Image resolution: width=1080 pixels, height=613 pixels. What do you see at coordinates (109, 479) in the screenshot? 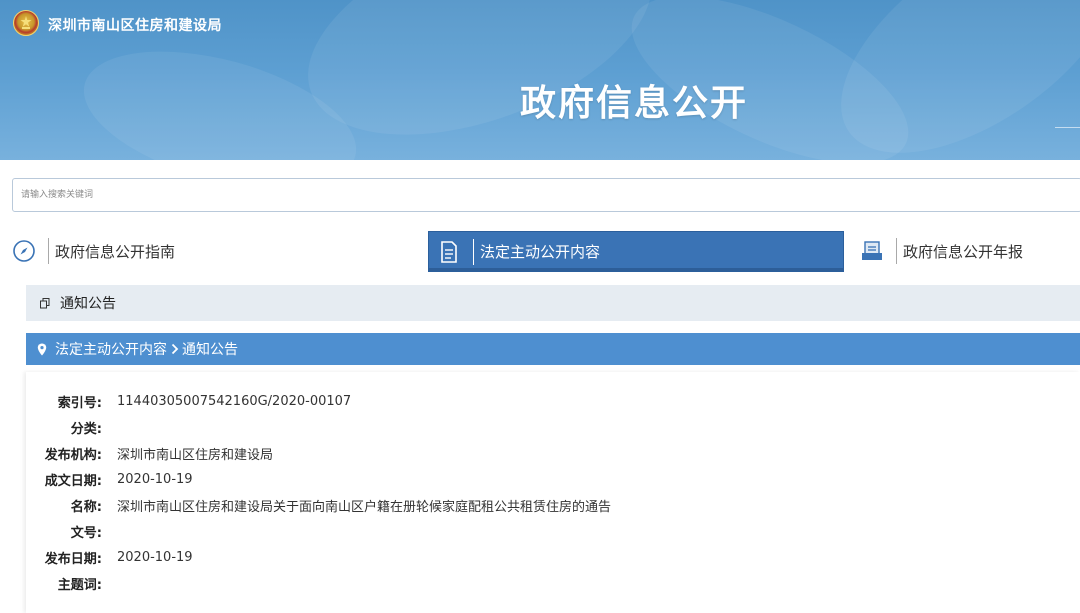
I see `detail-row-written-date: 成文日期: 2020-10-19` at bounding box center [109, 479].